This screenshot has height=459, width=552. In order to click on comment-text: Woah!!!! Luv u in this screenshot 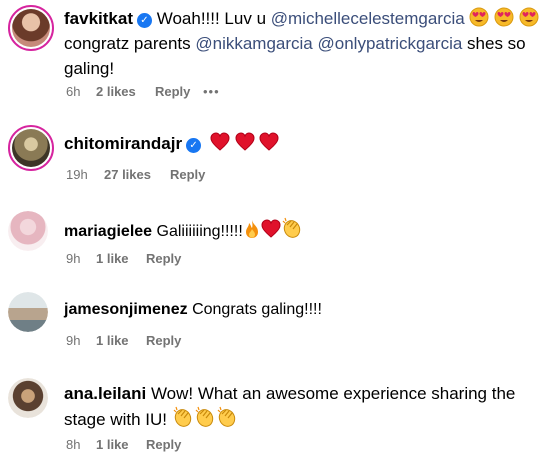, I will do `click(213, 18)`.